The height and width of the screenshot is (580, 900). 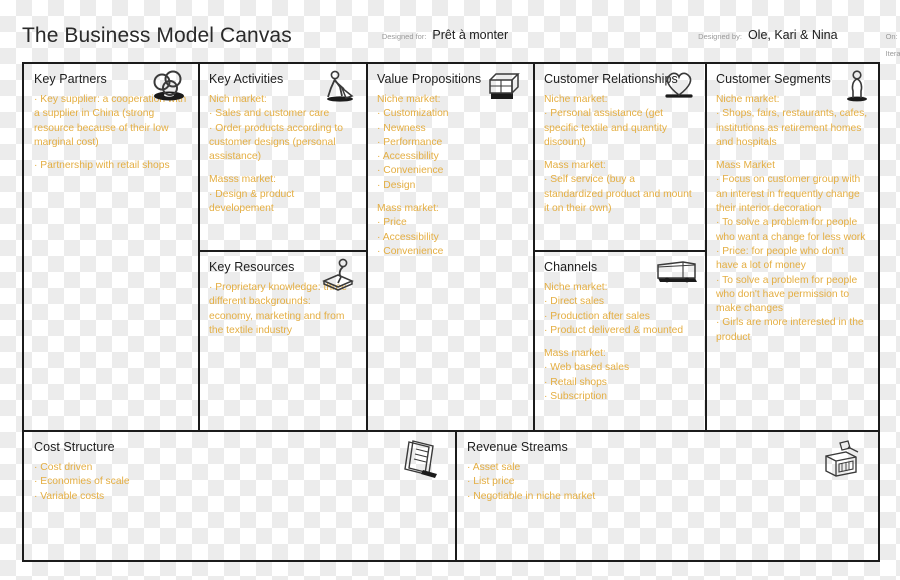 What do you see at coordinates (70, 79) in the screenshot?
I see `key-partners-title: Key Partners` at bounding box center [70, 79].